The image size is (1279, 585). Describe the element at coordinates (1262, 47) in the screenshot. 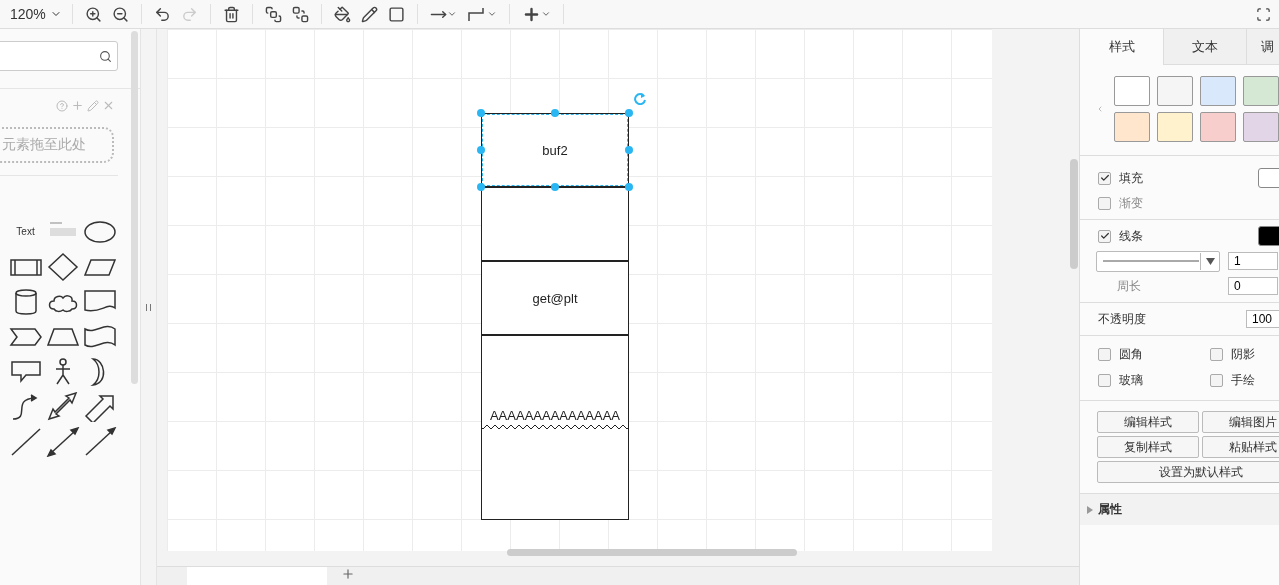

I see `panel-tab: 调` at that location.